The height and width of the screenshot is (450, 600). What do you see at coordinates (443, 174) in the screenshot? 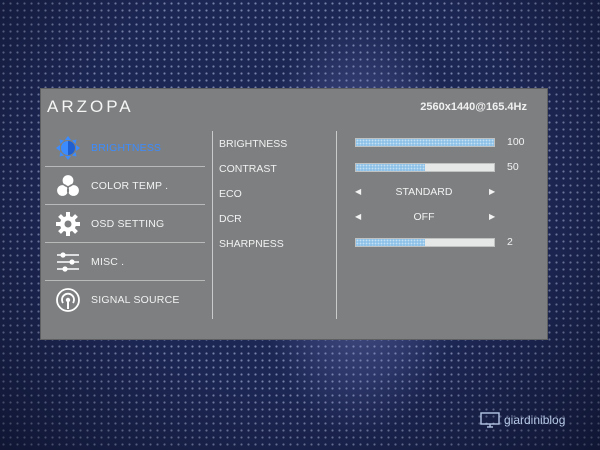
I see `contrast-control: 50` at bounding box center [443, 174].